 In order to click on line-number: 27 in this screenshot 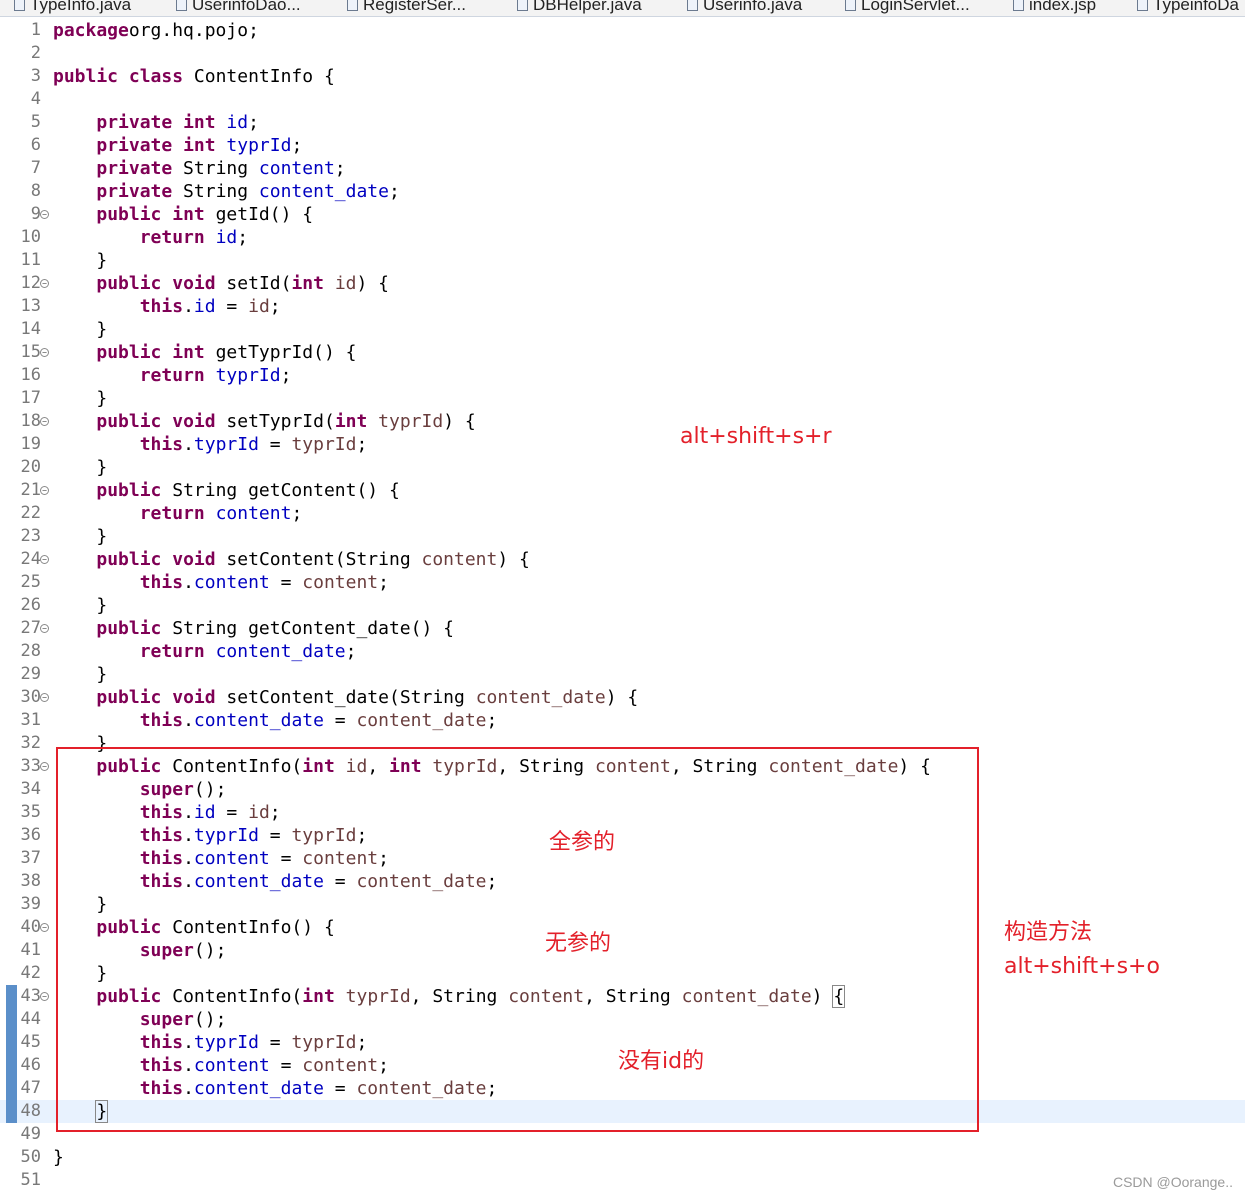, I will do `click(30, 628)`.